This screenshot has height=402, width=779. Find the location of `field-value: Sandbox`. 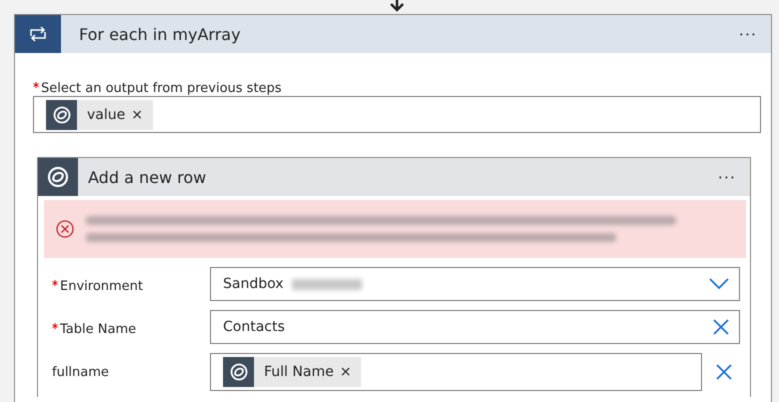

field-value: Sandbox is located at coordinates (253, 284).